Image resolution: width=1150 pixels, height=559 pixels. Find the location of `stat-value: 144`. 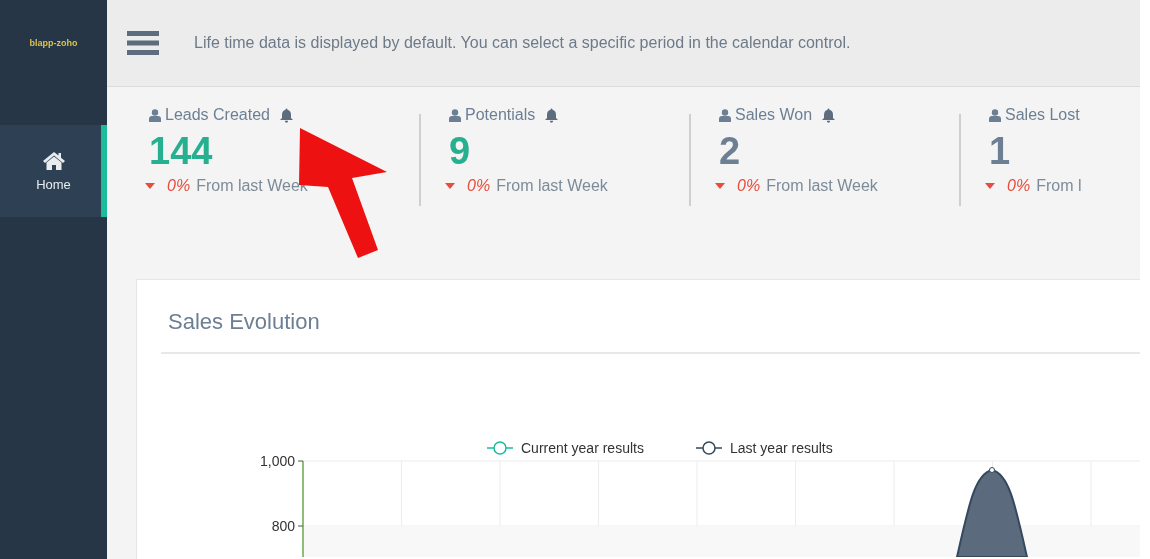

stat-value: 144 is located at coordinates (181, 151).